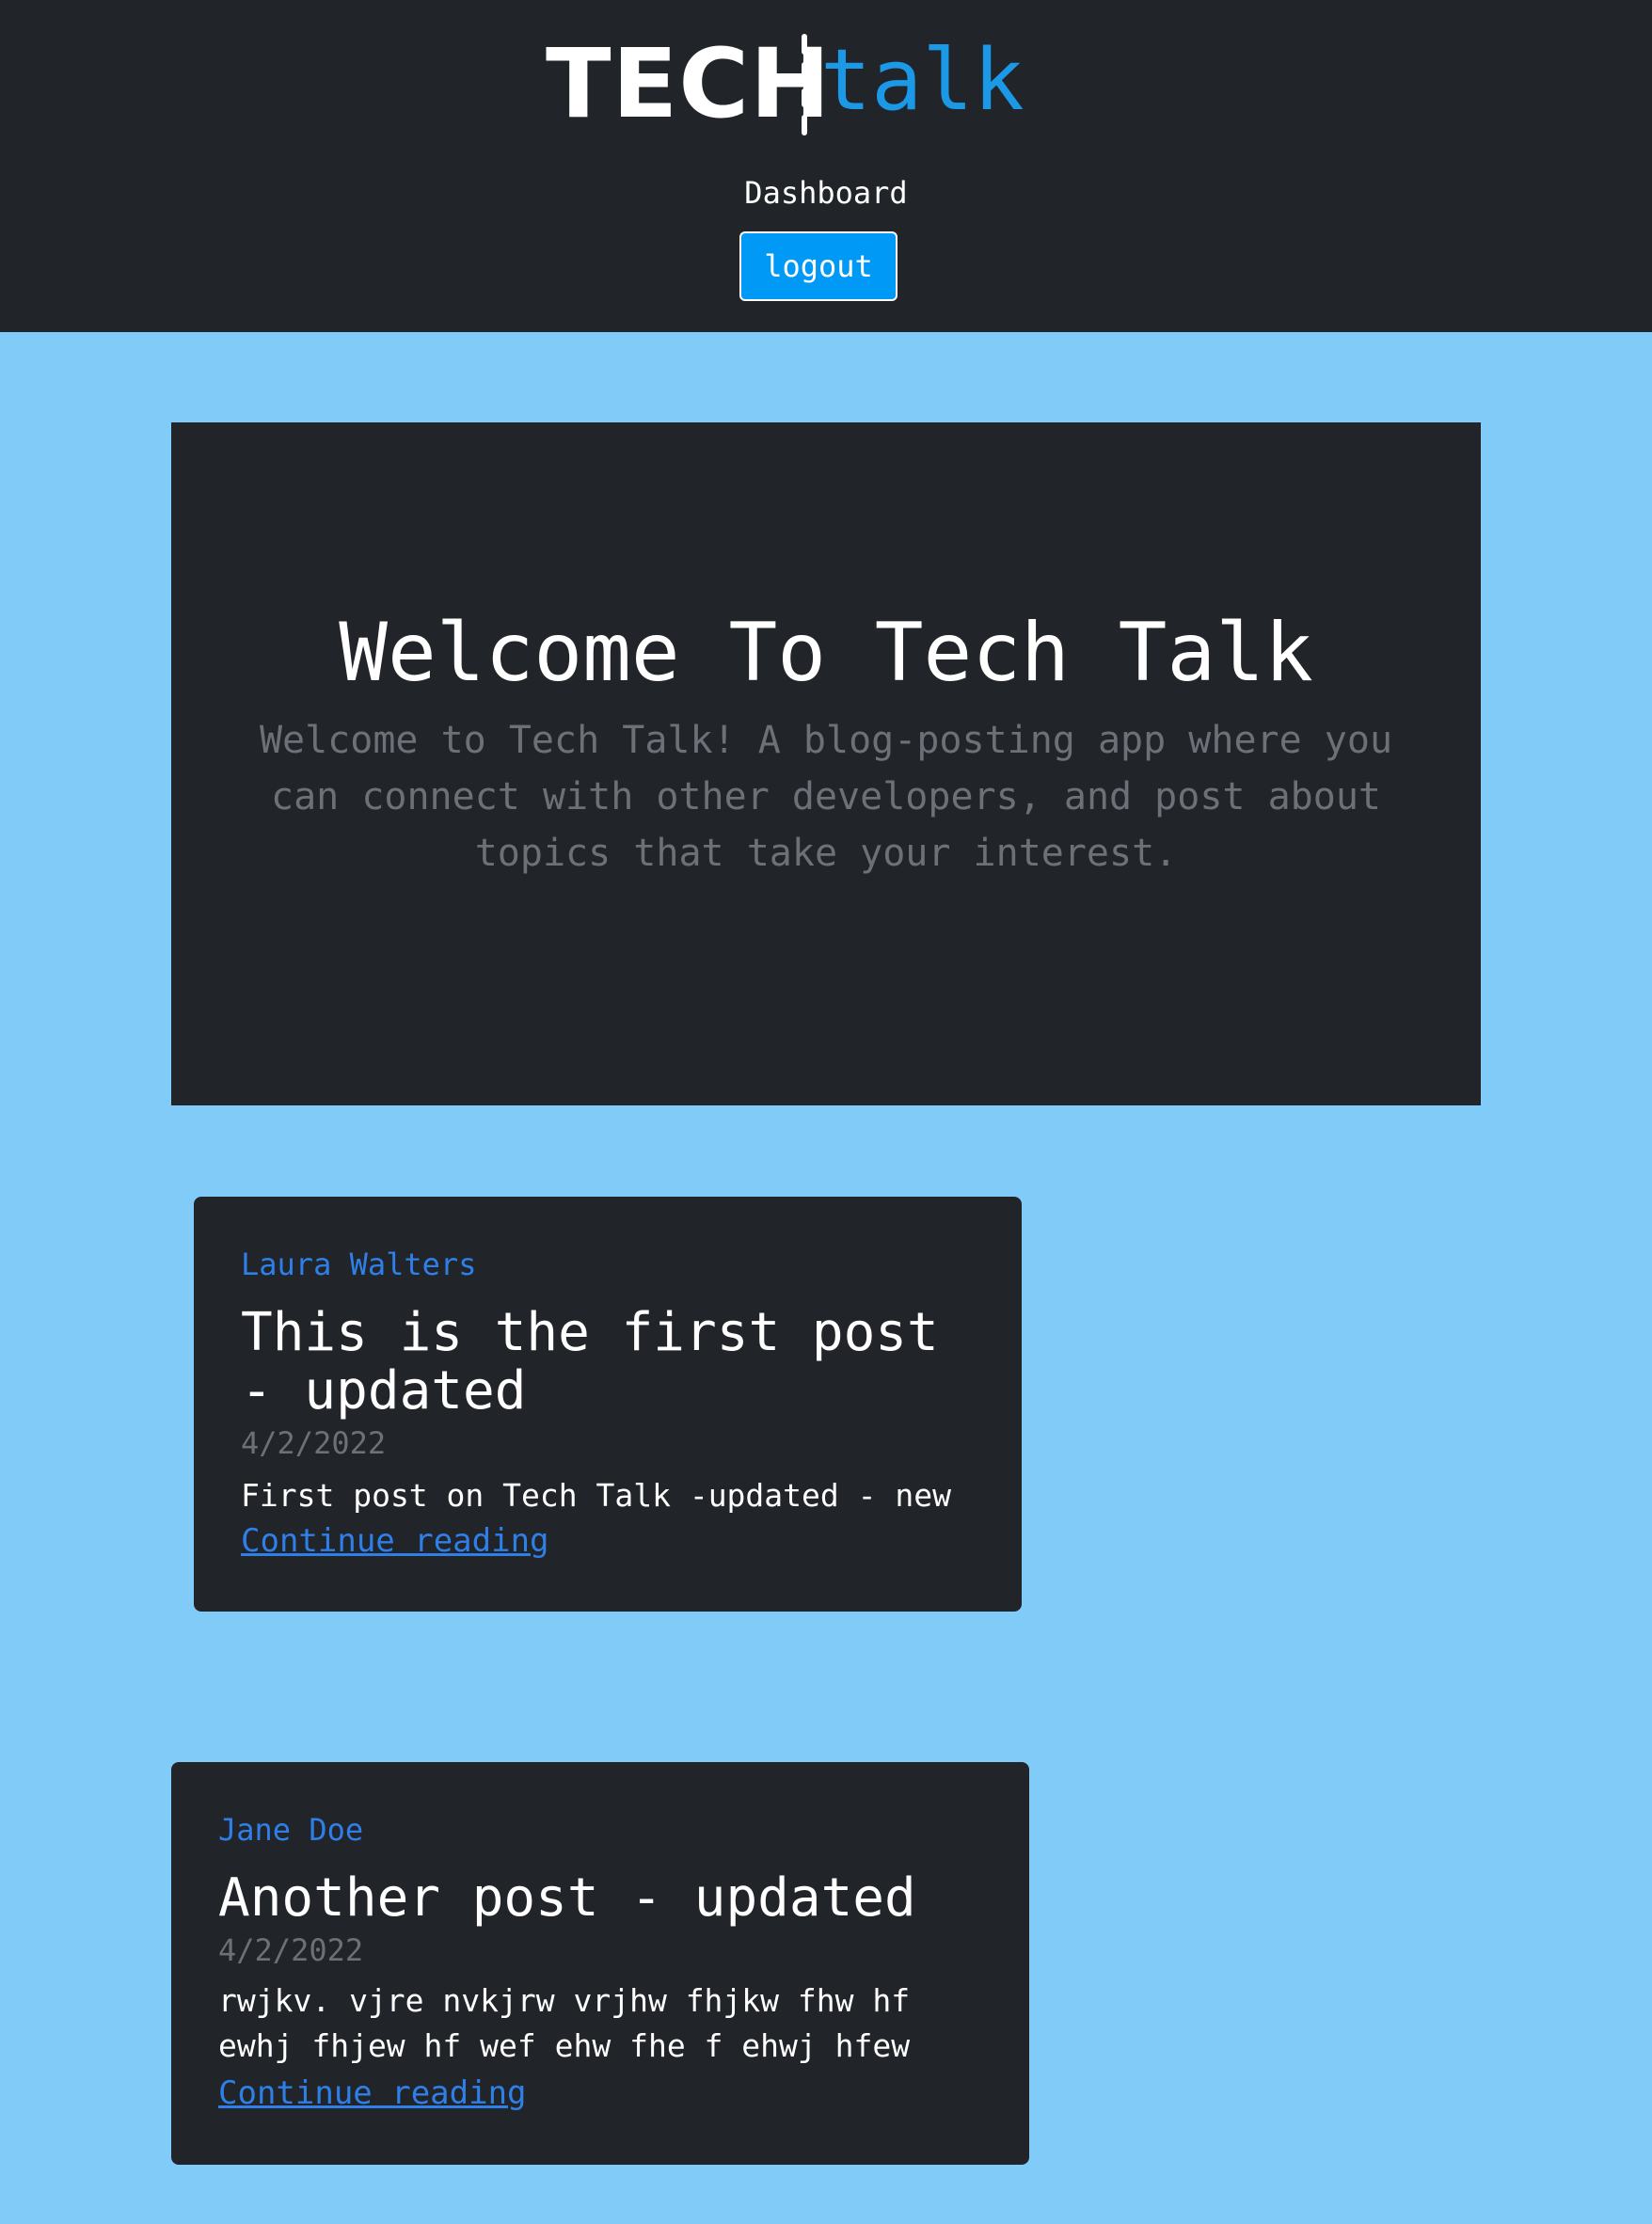 The image size is (1652, 2224). I want to click on site-logo: TECH talk, so click(785, 84).